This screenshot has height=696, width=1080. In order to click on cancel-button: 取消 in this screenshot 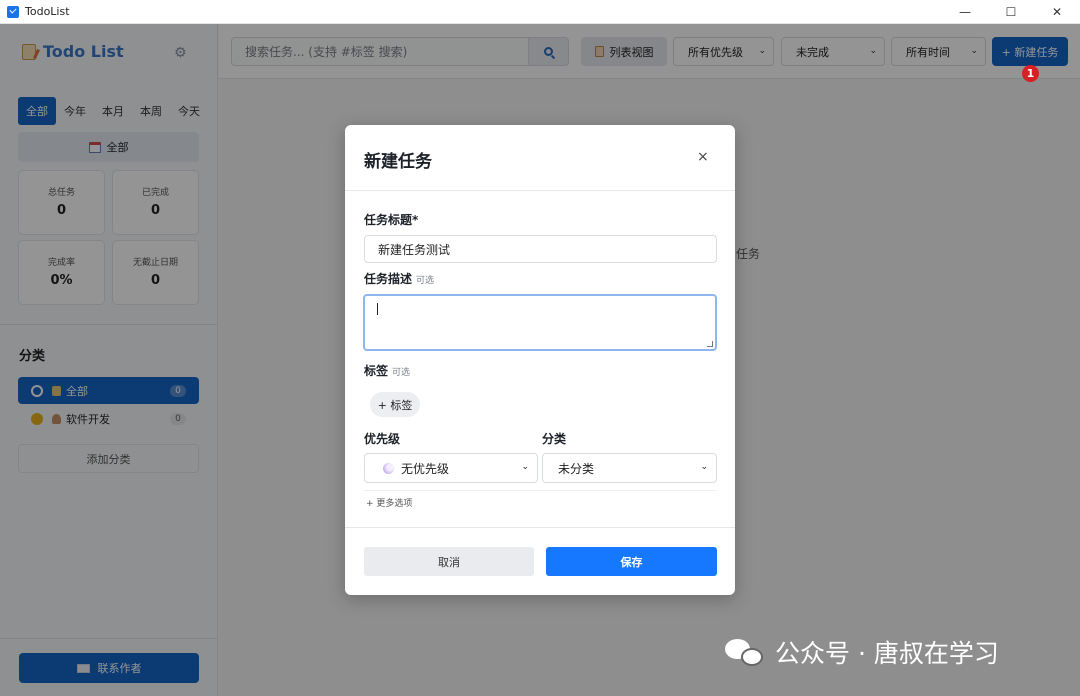, I will do `click(449, 561)`.